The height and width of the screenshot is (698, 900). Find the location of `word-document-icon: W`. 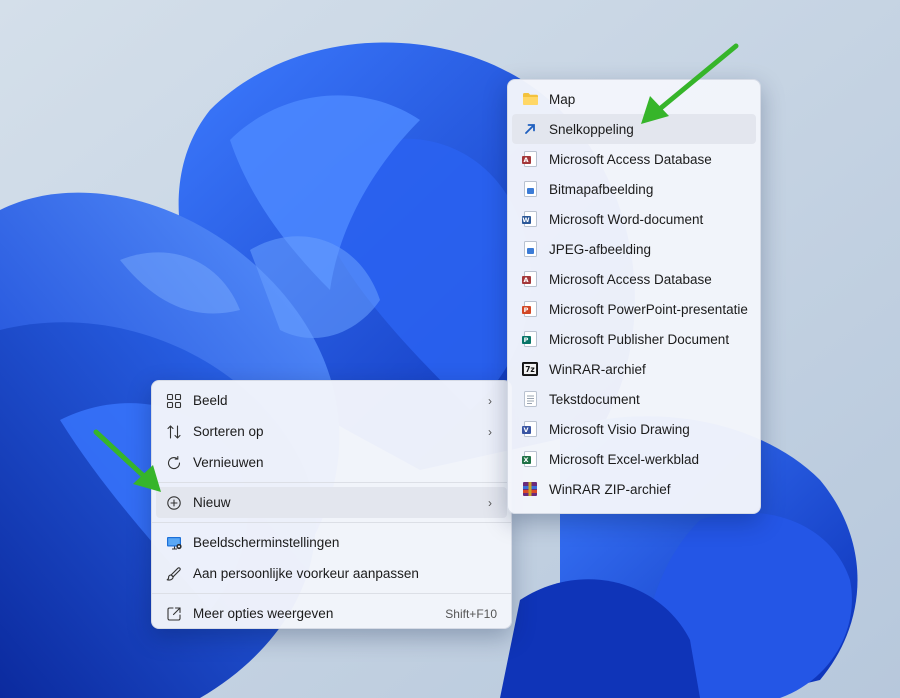

word-document-icon: W is located at coordinates (530, 219).